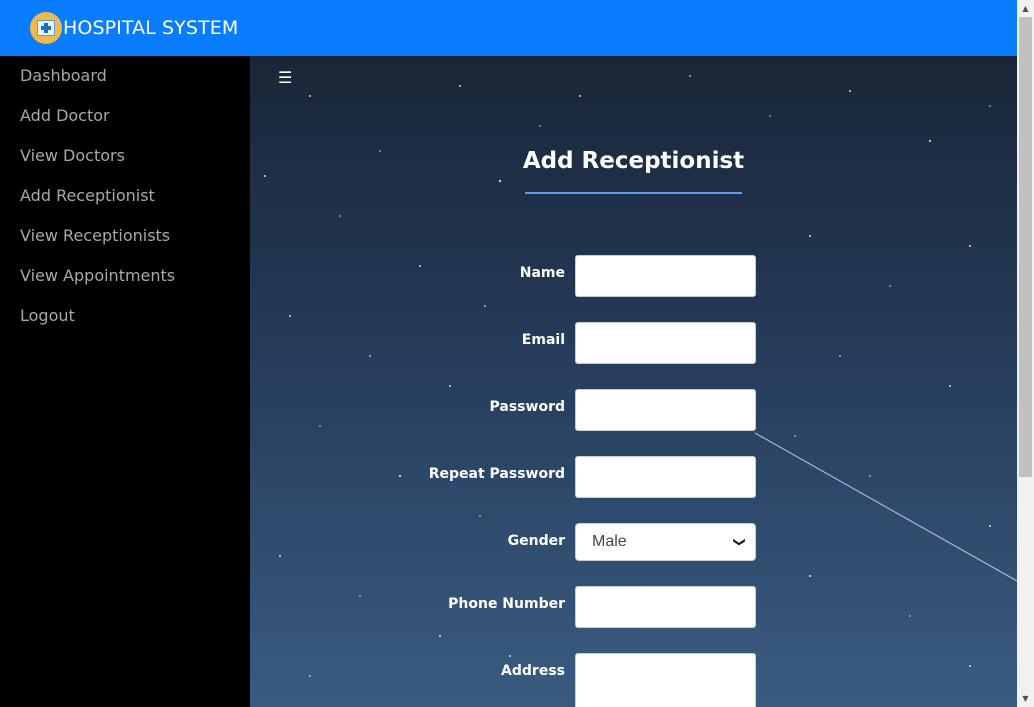 The width and height of the screenshot is (1034, 707). Describe the element at coordinates (125, 202) in the screenshot. I see `sidebar-item-add-receptionist: Add Receptionist` at that location.